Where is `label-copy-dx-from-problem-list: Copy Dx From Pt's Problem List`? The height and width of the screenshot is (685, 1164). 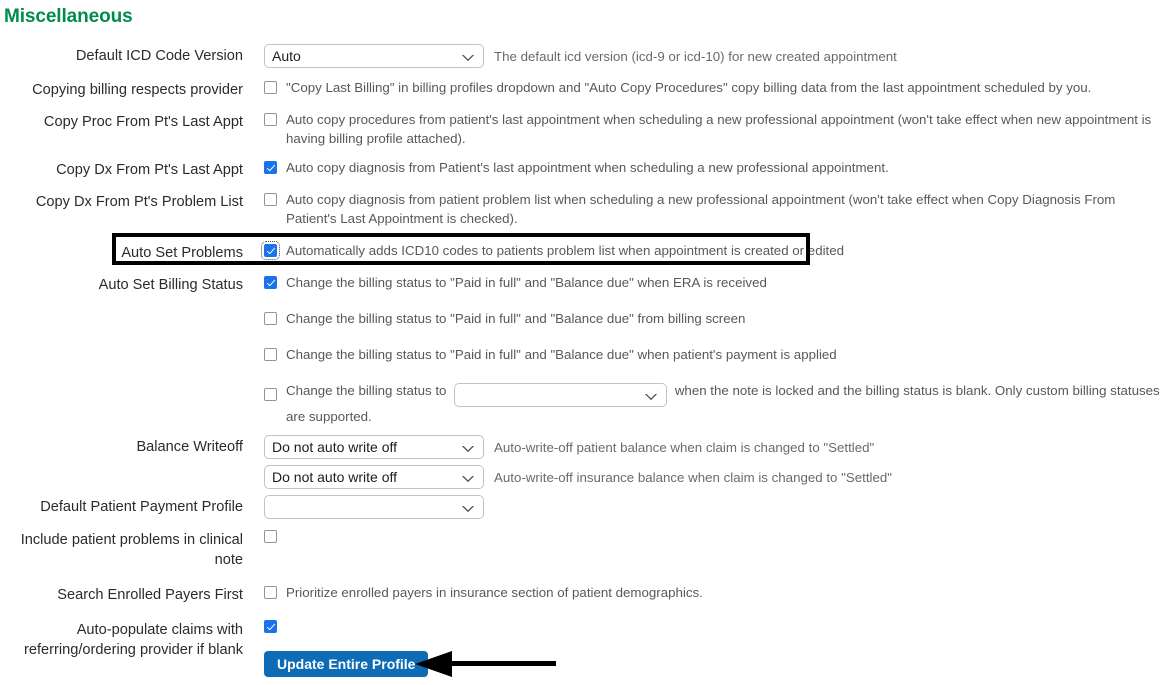
label-copy-dx-from-problem-list: Copy Dx From Pt's Problem List is located at coordinates (139, 202).